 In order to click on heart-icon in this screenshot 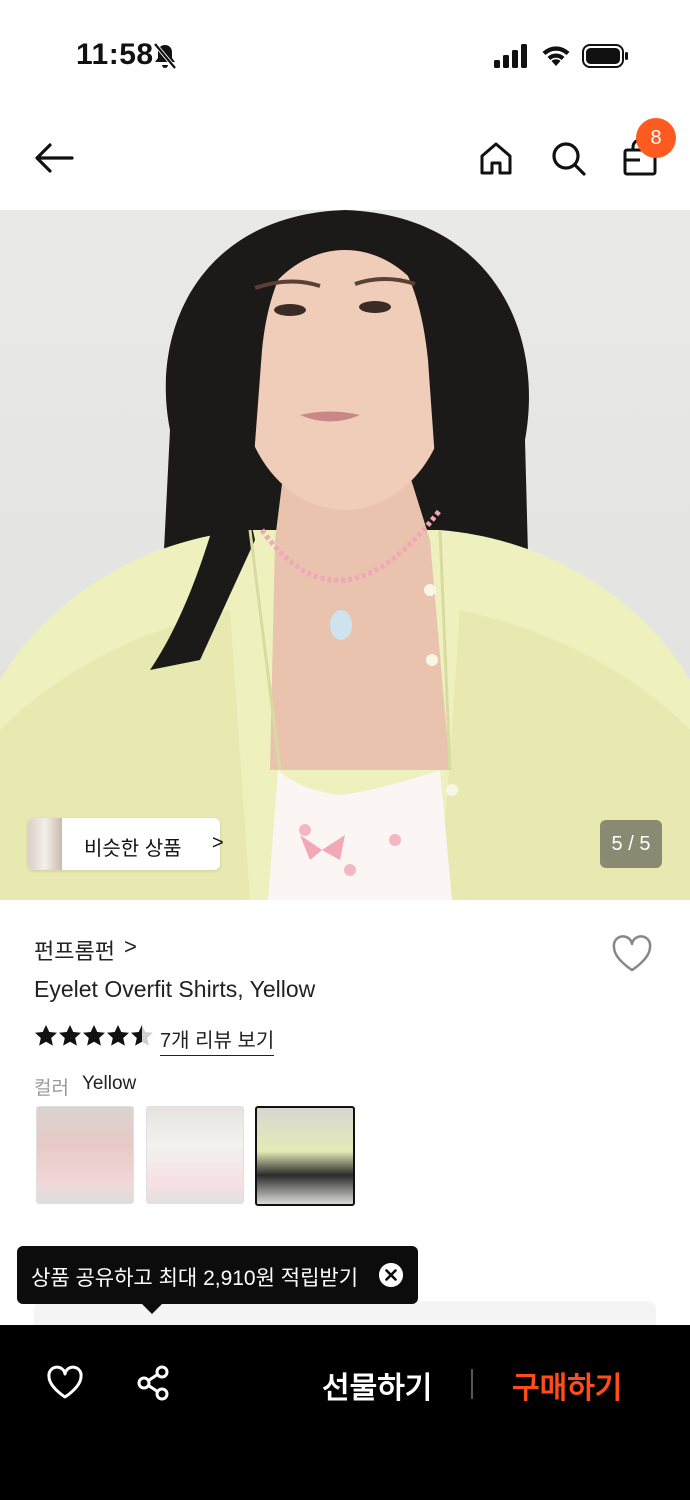, I will do `click(65, 1383)`.